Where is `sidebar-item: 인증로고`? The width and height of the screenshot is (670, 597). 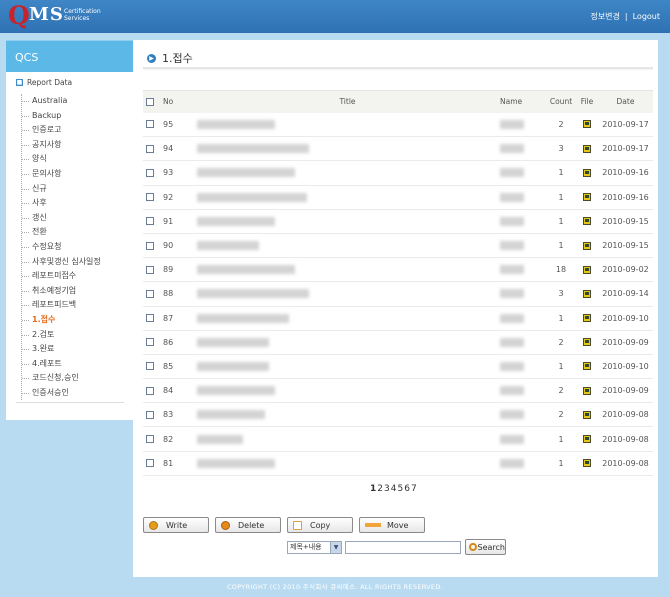 sidebar-item: 인증로고 is located at coordinates (61, 130).